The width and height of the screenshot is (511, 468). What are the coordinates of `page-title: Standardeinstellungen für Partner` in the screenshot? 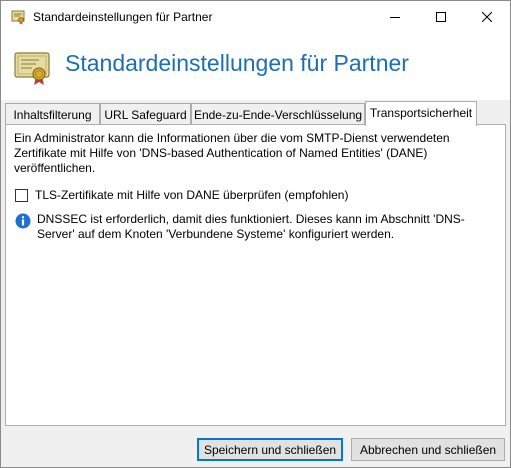 It's located at (237, 63).